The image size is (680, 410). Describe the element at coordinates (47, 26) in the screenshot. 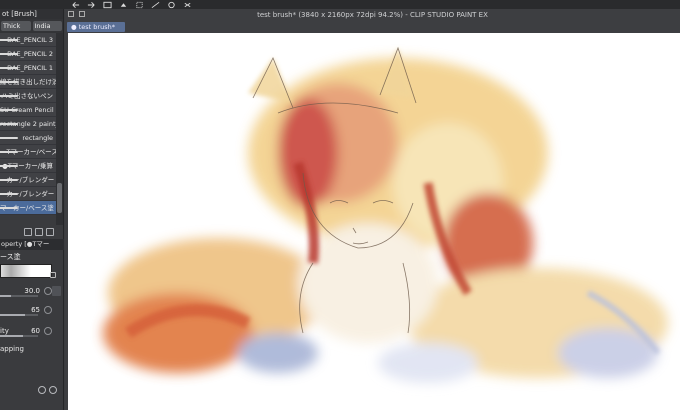

I see `tab-india: India` at that location.